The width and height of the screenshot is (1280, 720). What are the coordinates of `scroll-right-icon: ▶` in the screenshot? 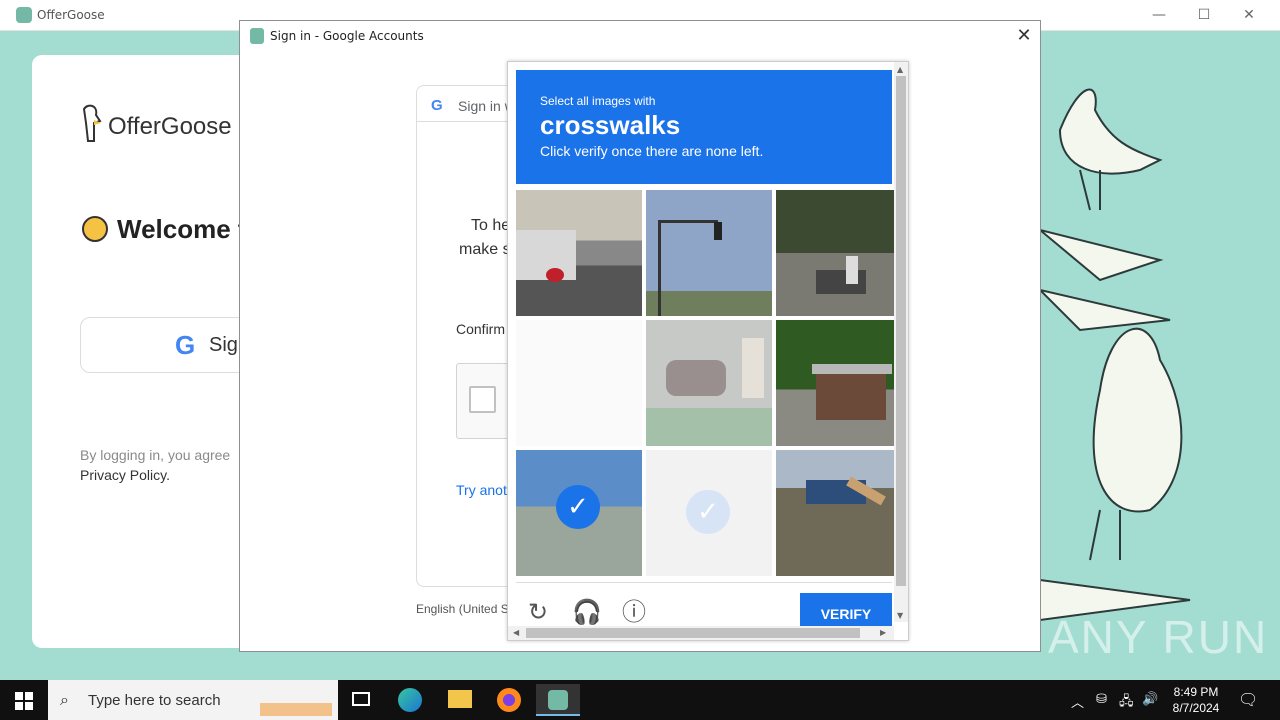 It's located at (883, 632).